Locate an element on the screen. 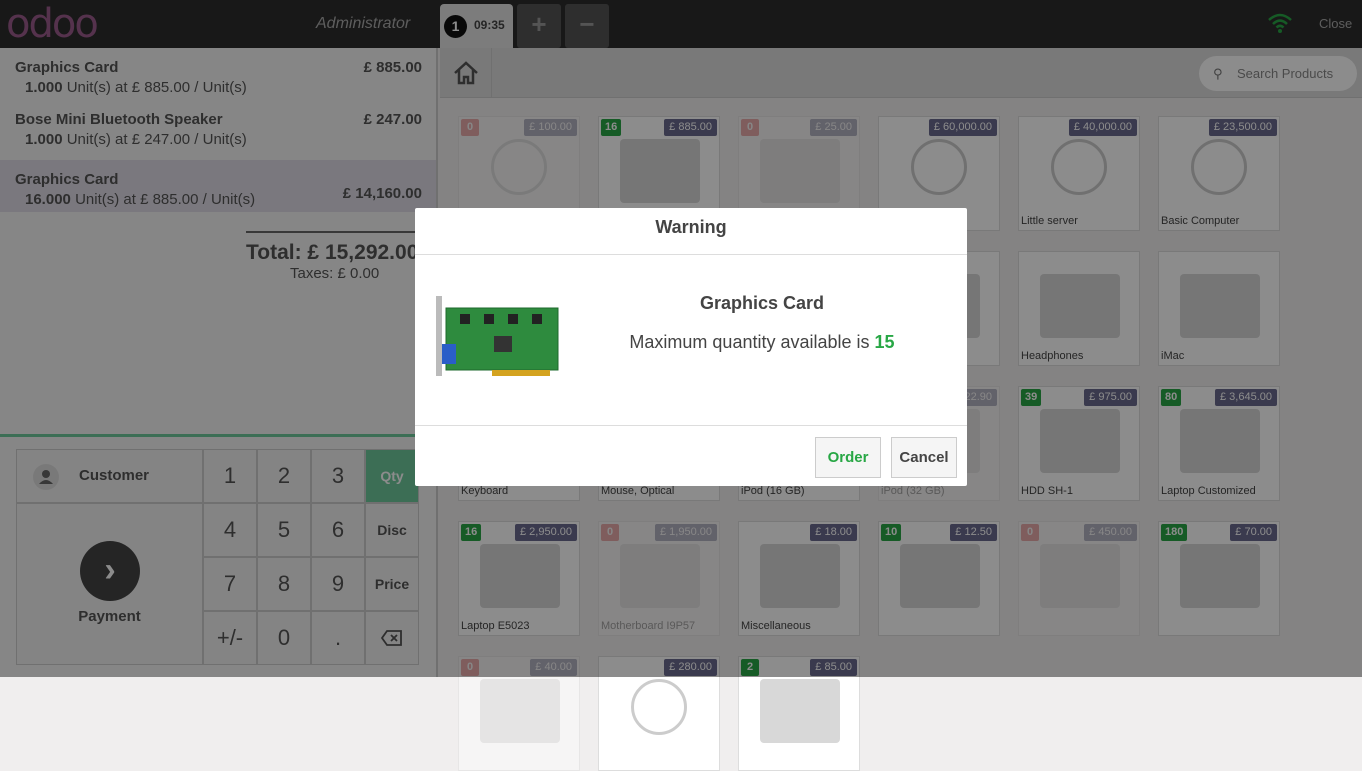 This screenshot has width=1362, height=771. order-button: Order is located at coordinates (848, 457).